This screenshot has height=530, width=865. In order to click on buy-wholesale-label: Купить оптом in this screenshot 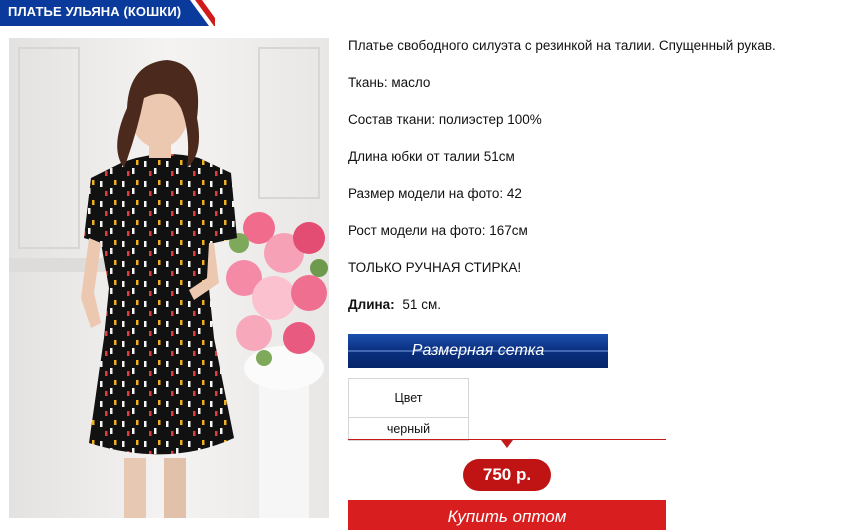, I will do `click(507, 516)`.